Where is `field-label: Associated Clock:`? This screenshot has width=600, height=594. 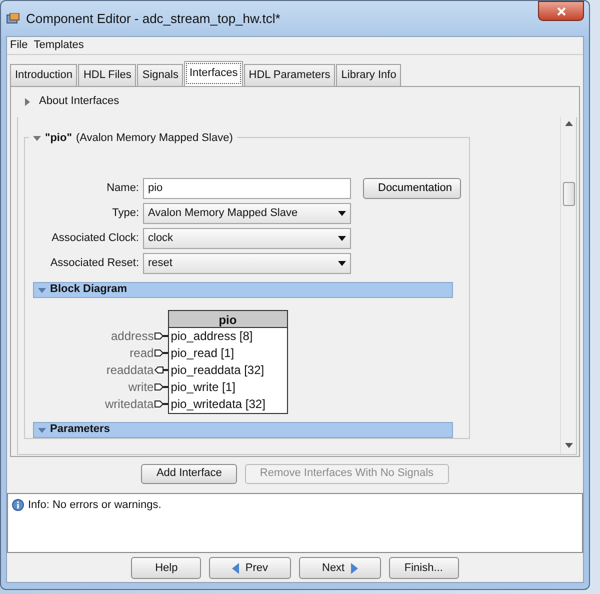
field-label: Associated Clock: is located at coordinates (94, 238).